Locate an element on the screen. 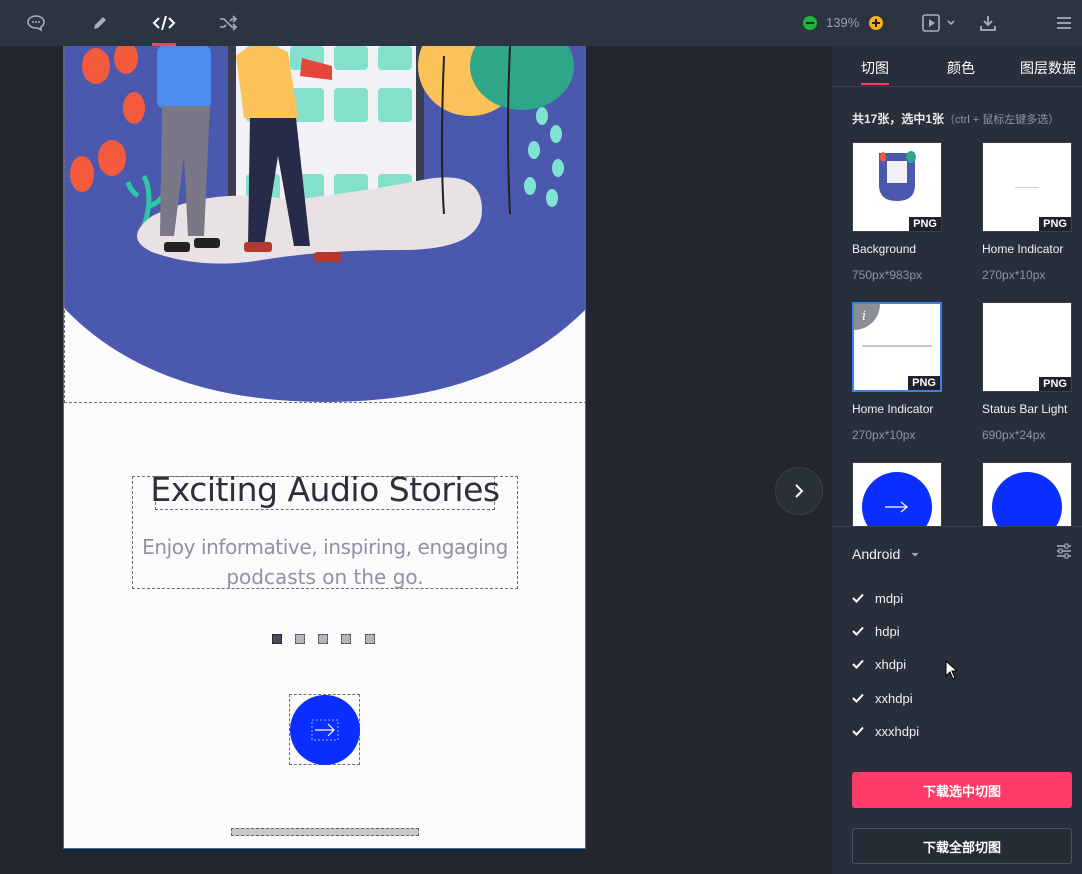 Image resolution: width=1082 pixels, height=874 pixels. next-circle-button is located at coordinates (325, 730).